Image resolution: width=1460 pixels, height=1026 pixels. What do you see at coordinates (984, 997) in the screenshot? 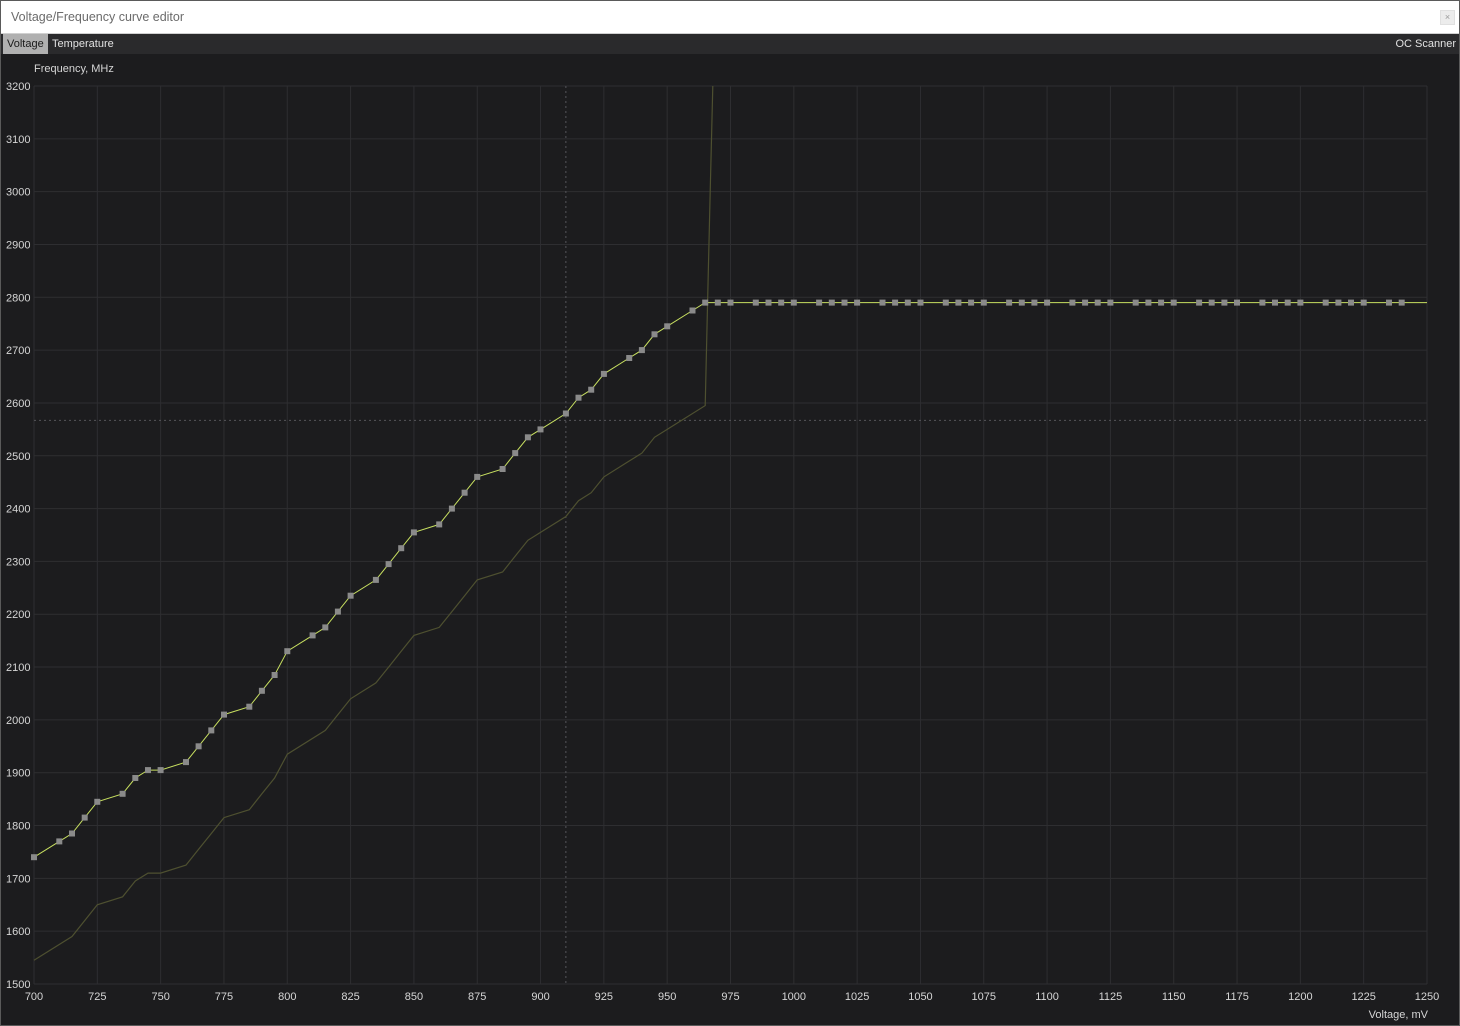
I see `x-tick-label: 1075` at bounding box center [984, 997].